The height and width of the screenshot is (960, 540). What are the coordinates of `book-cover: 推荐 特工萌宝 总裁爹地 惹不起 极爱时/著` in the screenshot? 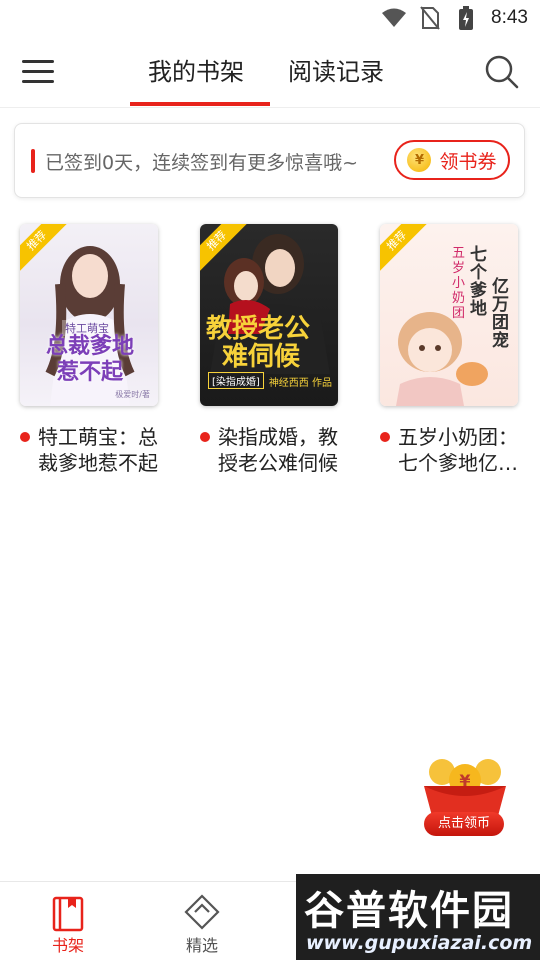 It's located at (89, 315).